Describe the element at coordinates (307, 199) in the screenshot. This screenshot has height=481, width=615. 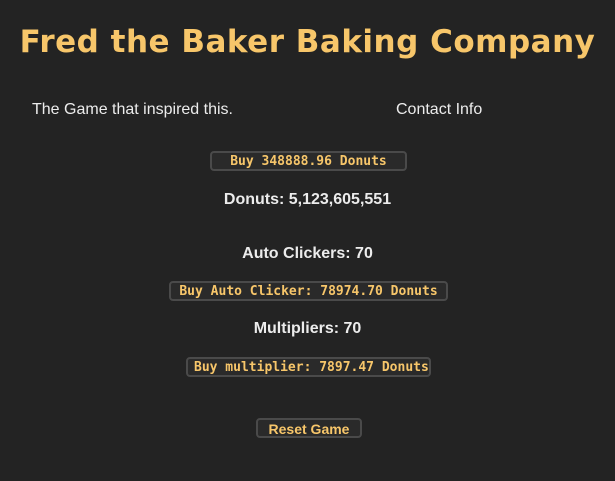
I see `donut-count: Donuts: 5,123,605,551` at that location.